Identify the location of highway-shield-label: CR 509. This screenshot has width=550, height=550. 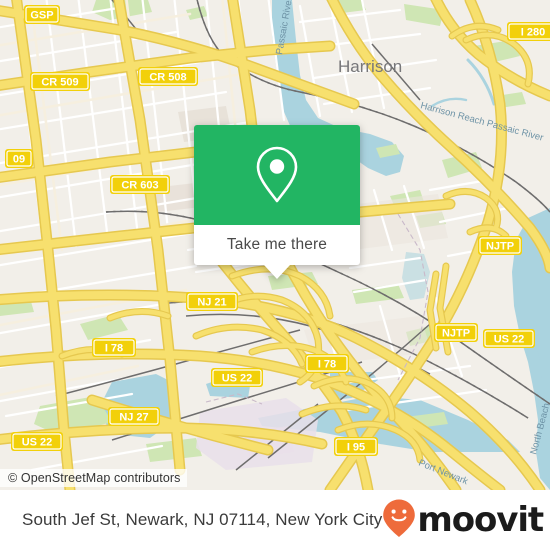
(59, 83).